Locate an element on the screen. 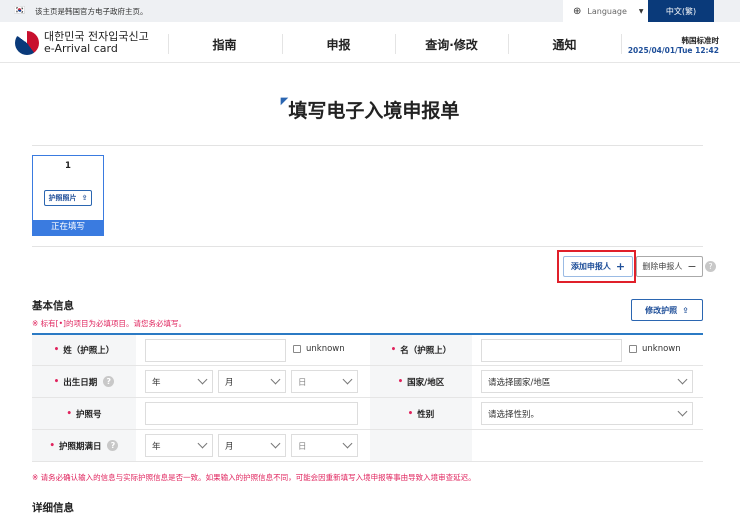  minus-icon: − is located at coordinates (692, 266).